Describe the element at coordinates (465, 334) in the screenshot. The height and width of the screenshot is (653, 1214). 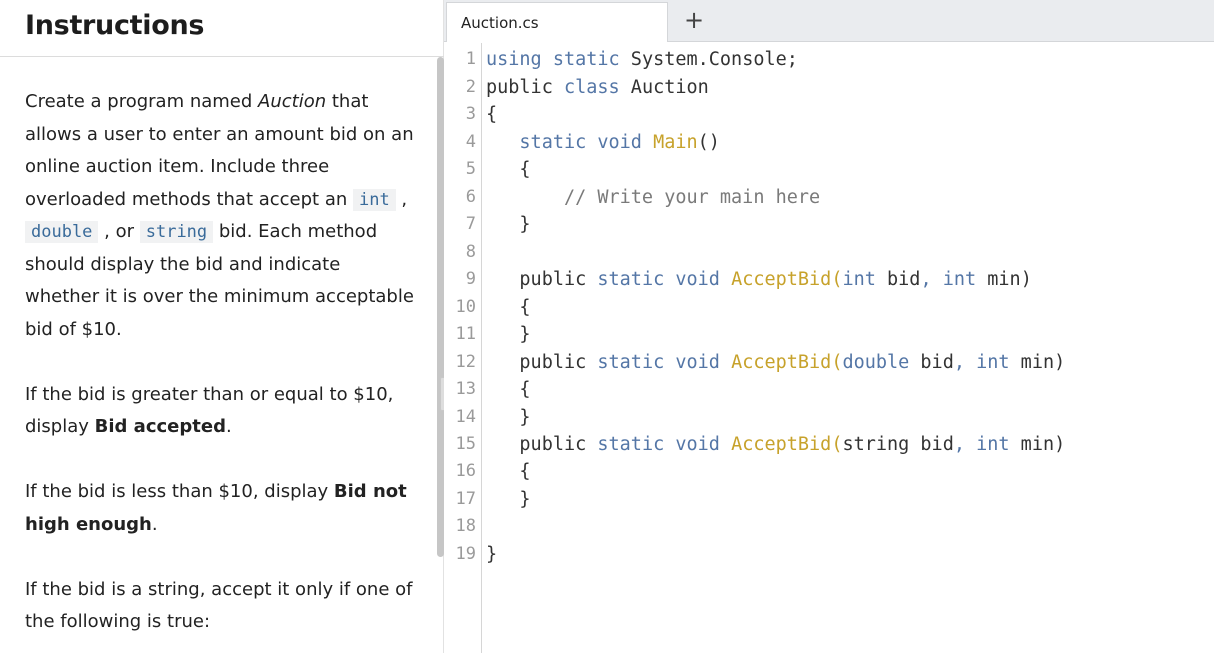
I see `line-number: 11` at that location.